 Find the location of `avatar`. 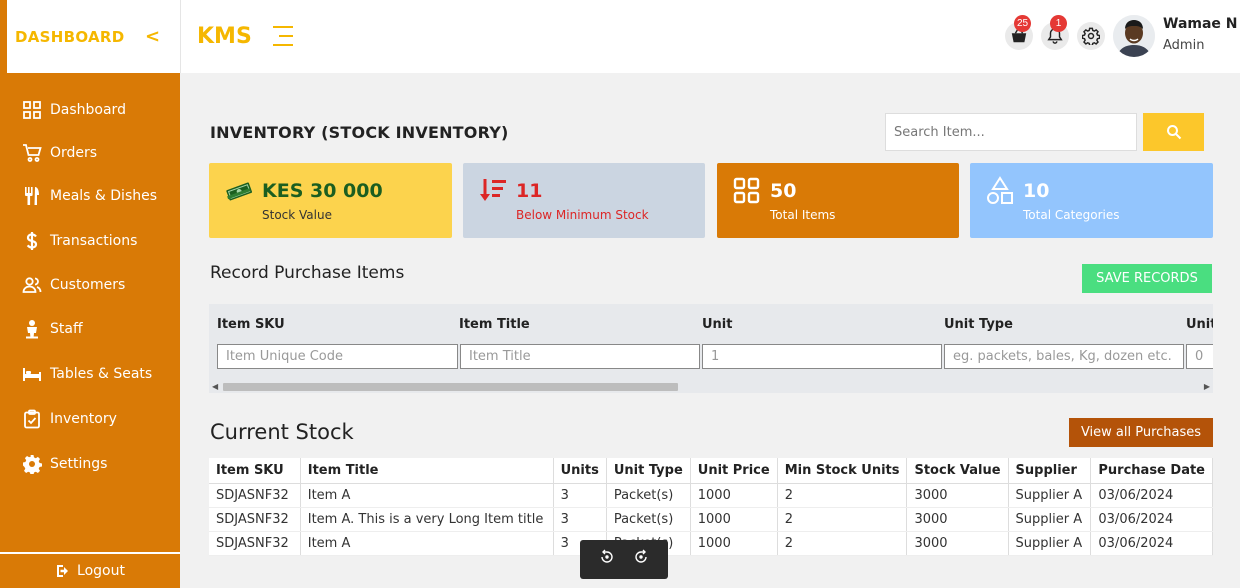

avatar is located at coordinates (1134, 36).